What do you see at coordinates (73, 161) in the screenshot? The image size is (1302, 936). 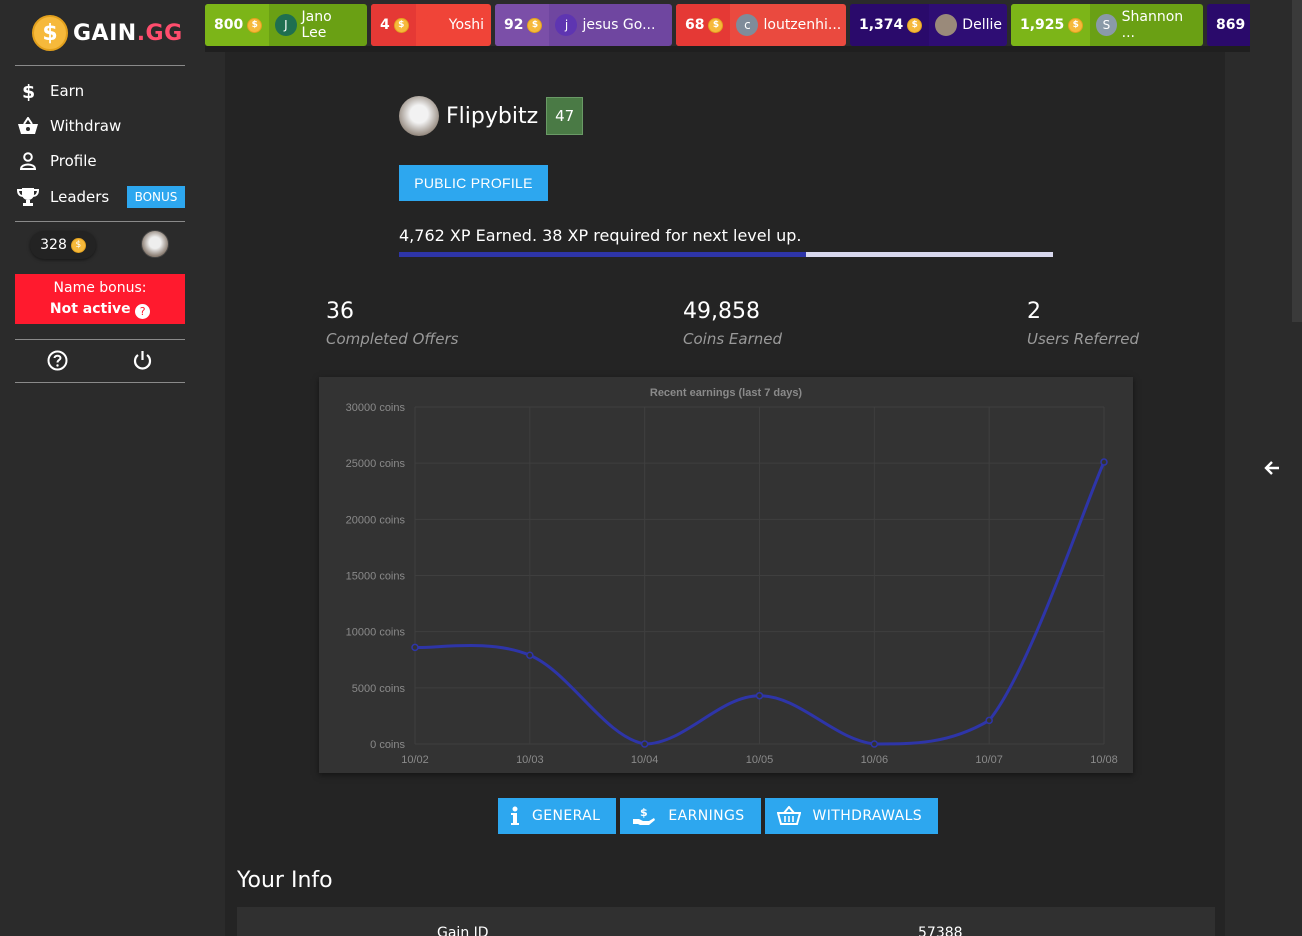 I see `sidebar-item-label: Profile` at bounding box center [73, 161].